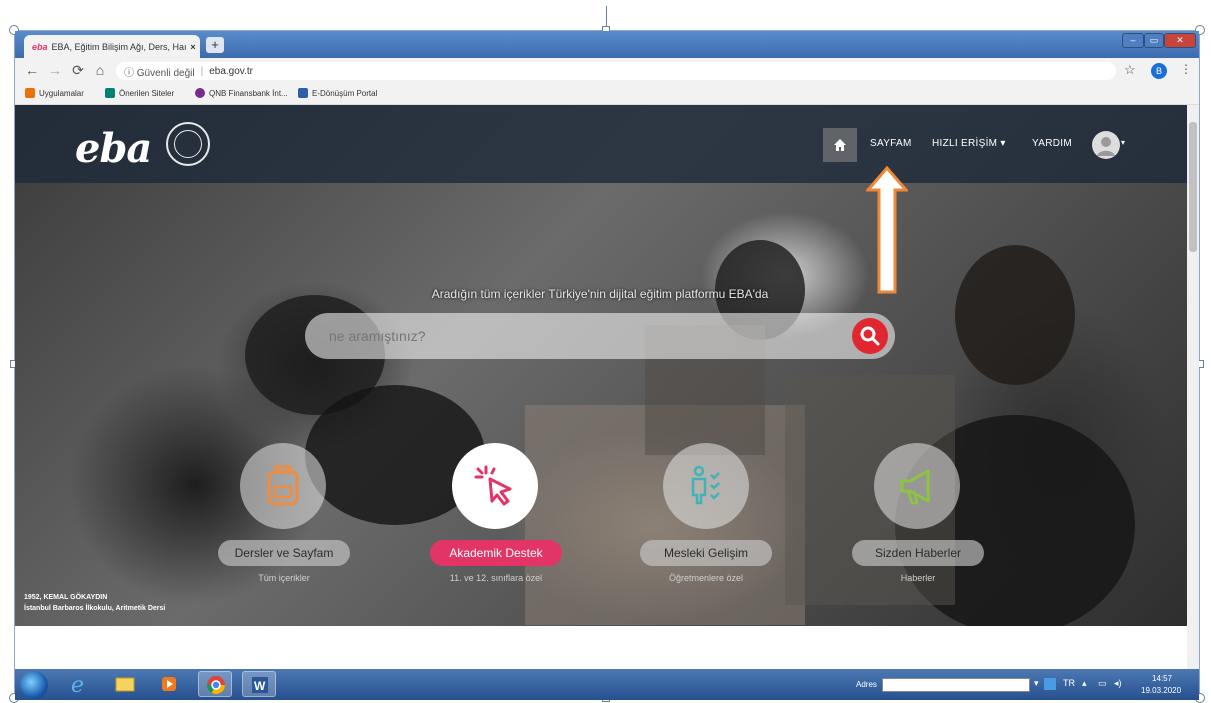 This screenshot has height=703, width=1211. I want to click on maximize-button: ▭, so click(1154, 40).